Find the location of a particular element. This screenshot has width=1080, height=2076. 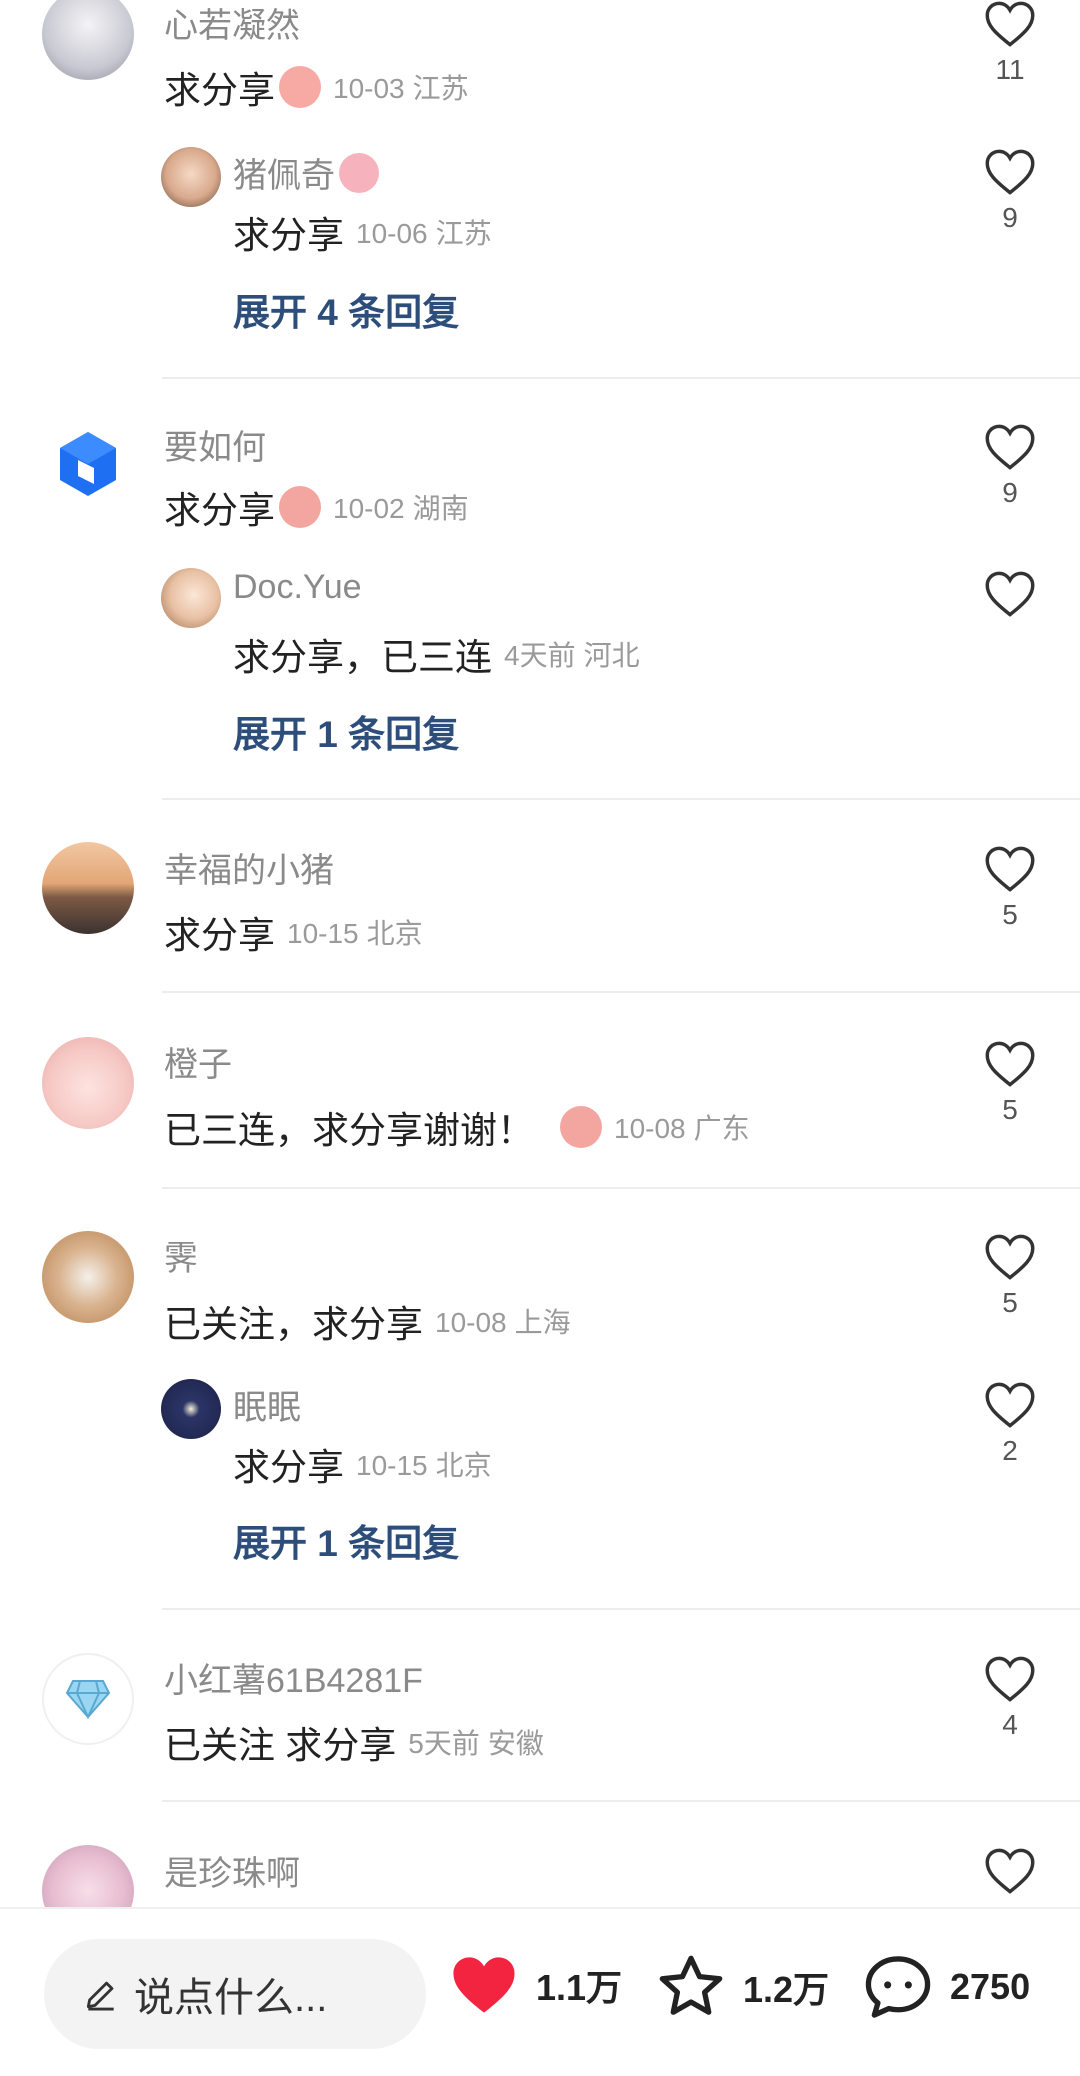

blue-cube-logo-icon is located at coordinates (88, 464).